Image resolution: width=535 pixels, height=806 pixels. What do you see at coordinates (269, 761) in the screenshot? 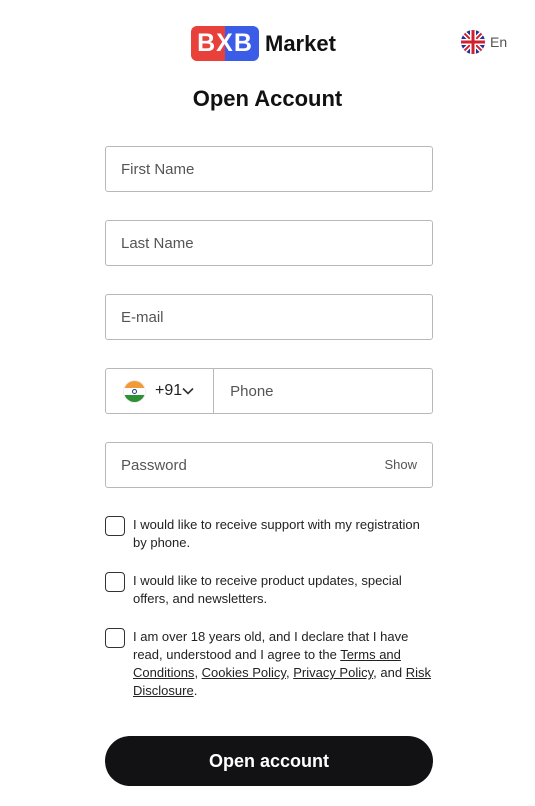
I see `open-account-button: Open account` at bounding box center [269, 761].